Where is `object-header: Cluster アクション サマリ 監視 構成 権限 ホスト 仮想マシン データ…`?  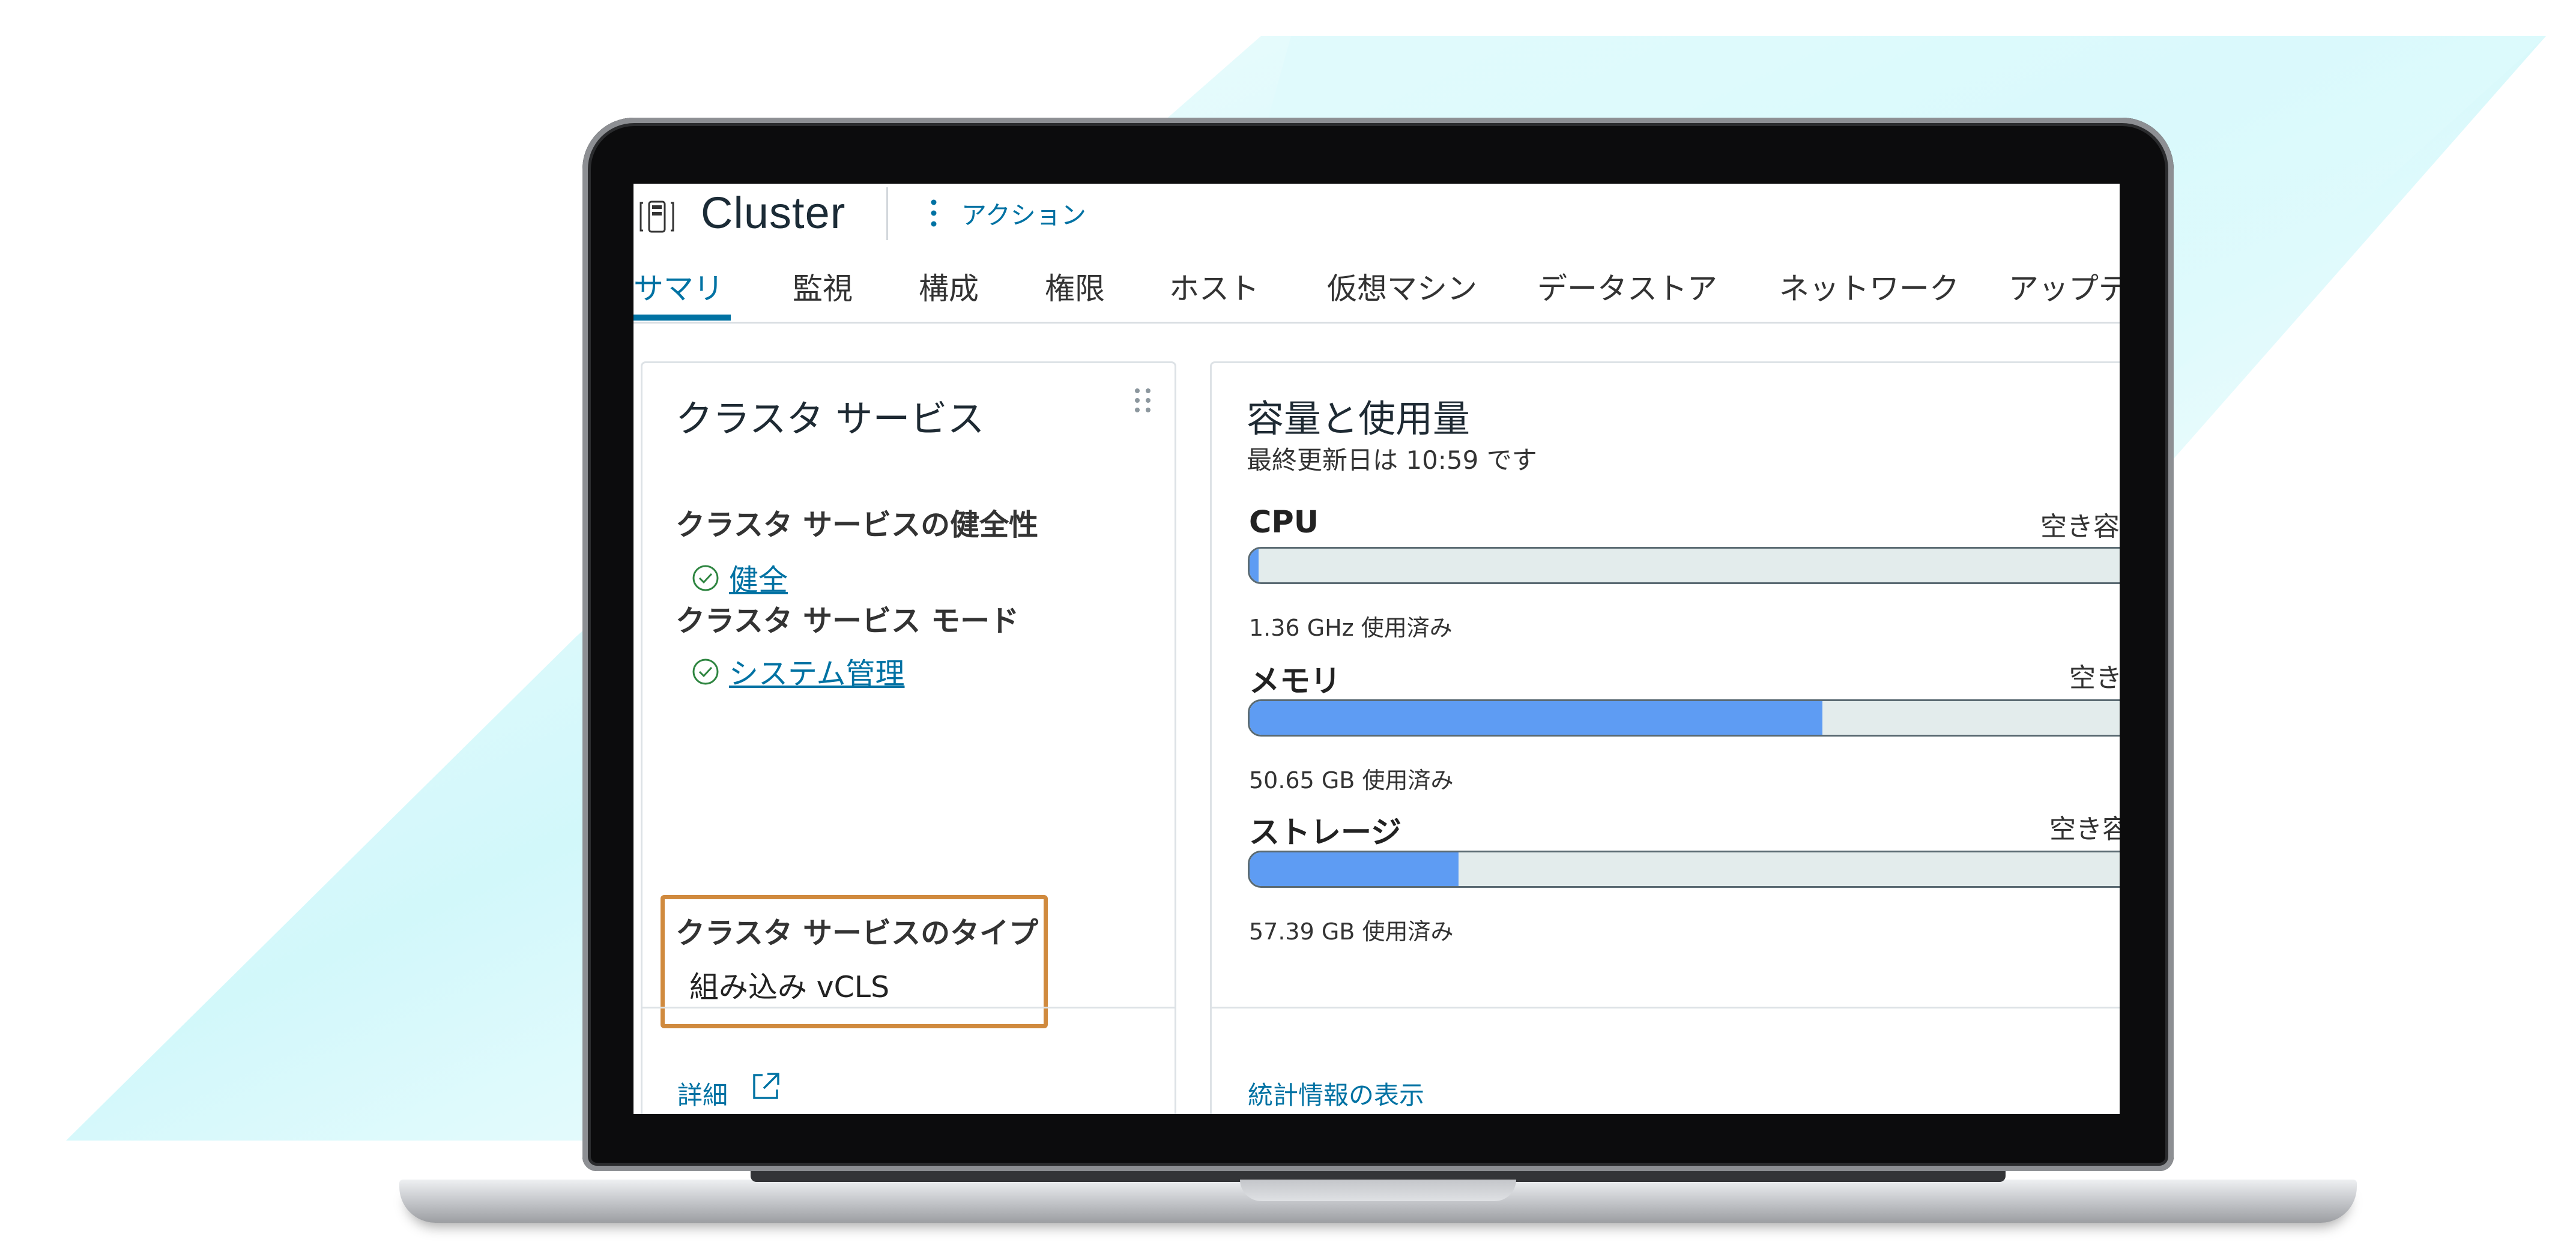
object-header: Cluster アクション サマリ 監視 構成 権限 ホスト 仮想マシン データ… is located at coordinates (1376, 253).